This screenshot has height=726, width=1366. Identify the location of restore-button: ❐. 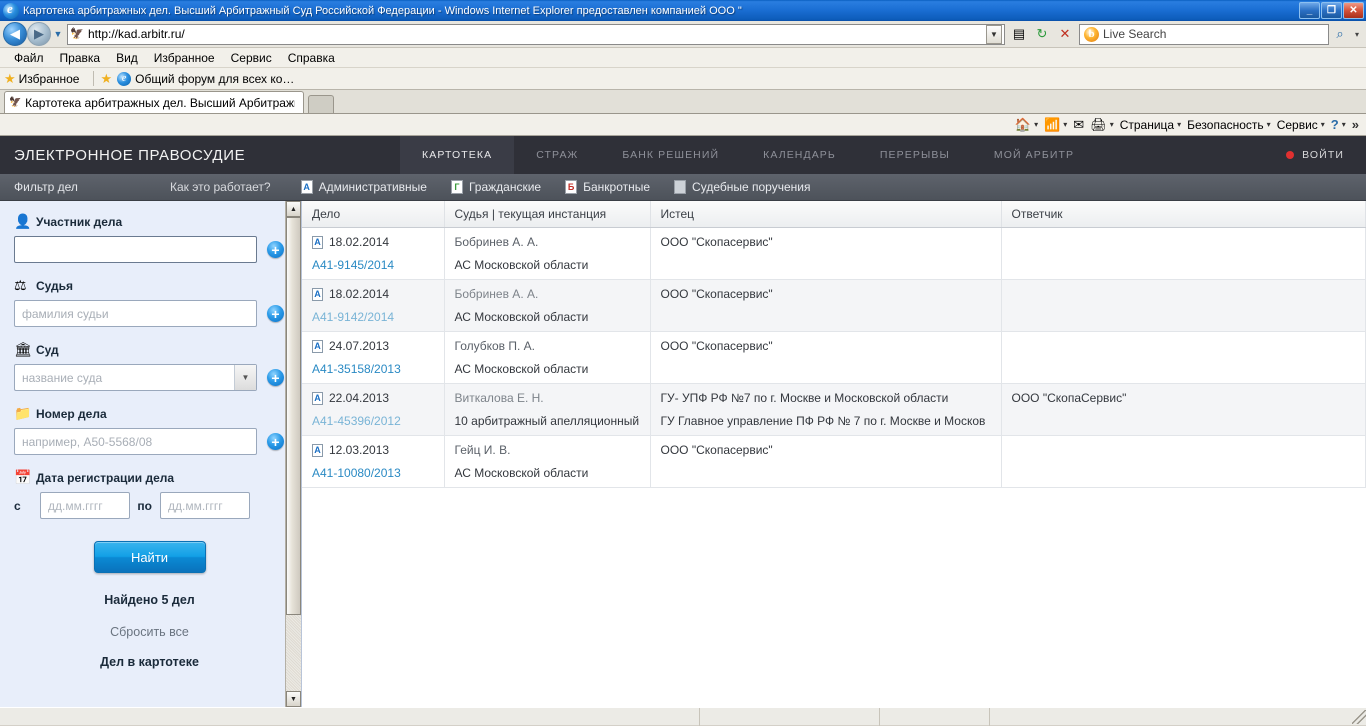
(1331, 10).